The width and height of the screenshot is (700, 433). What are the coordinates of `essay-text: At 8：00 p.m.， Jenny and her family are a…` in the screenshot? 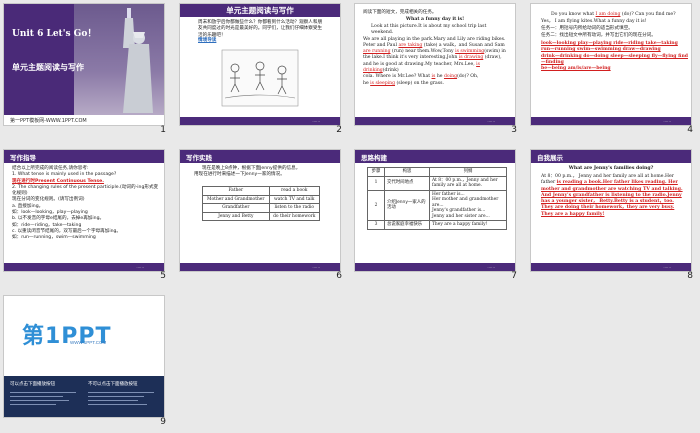 It's located at (612, 195).